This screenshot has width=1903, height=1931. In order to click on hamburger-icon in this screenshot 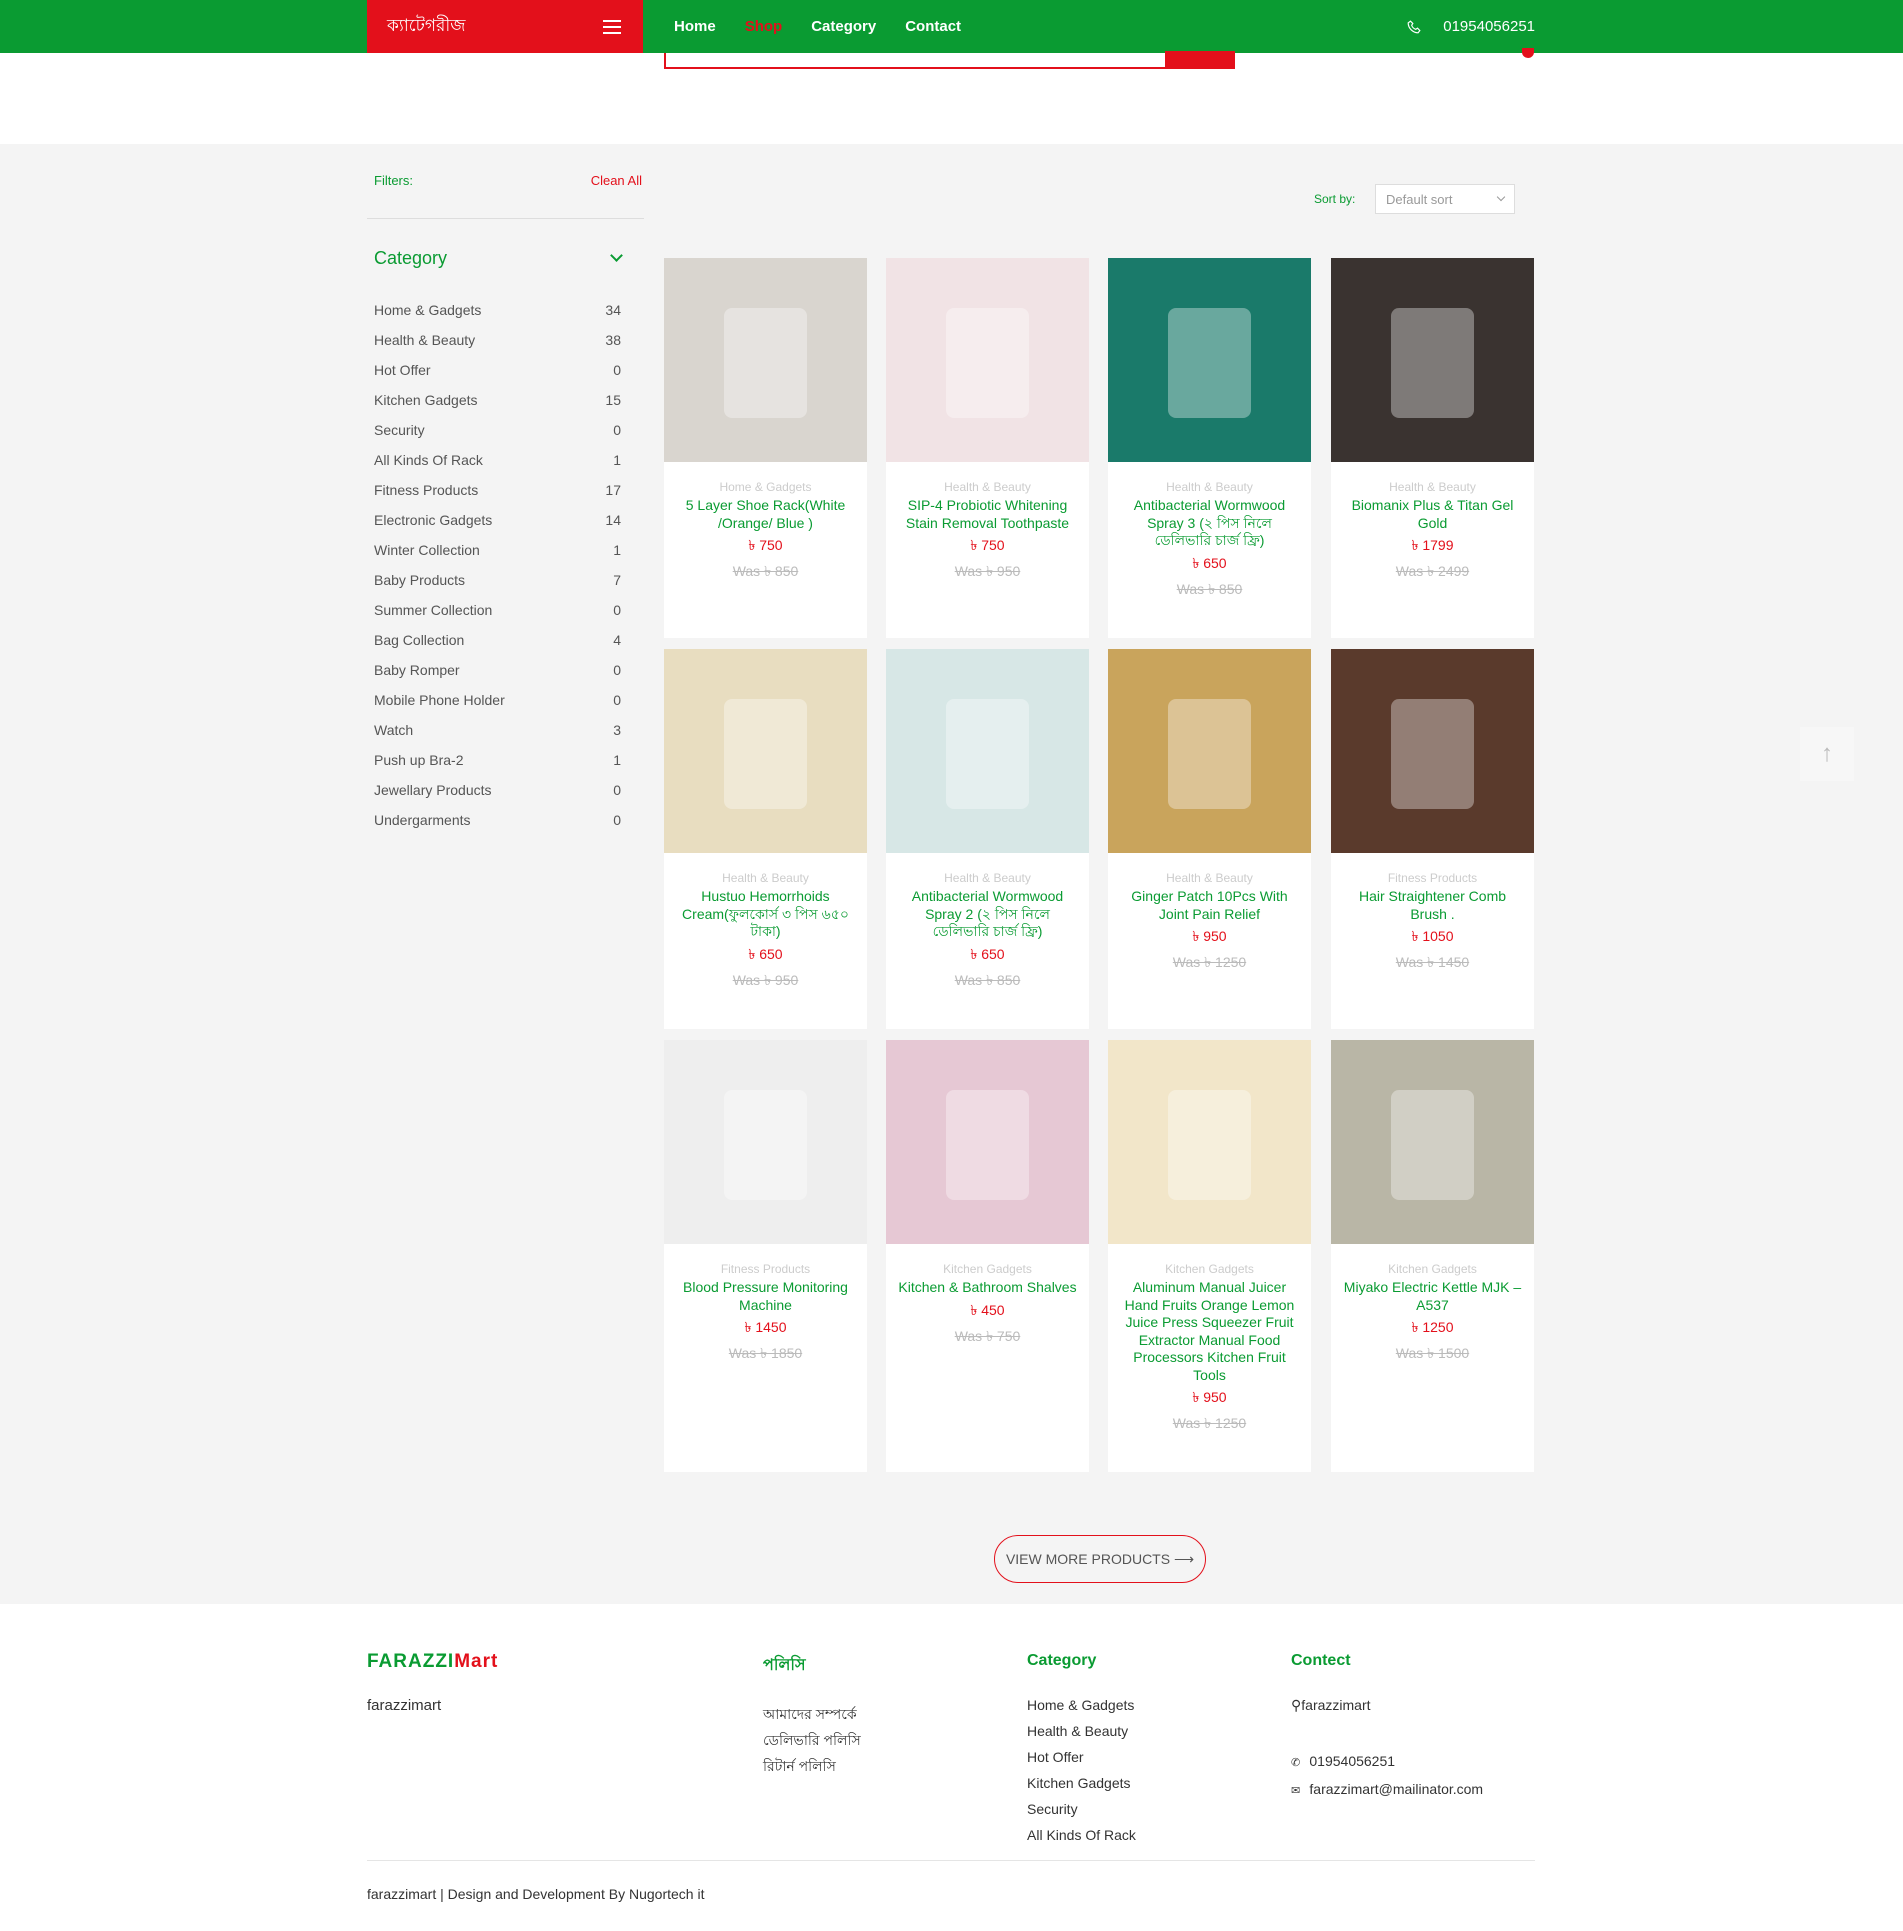, I will do `click(612, 26)`.